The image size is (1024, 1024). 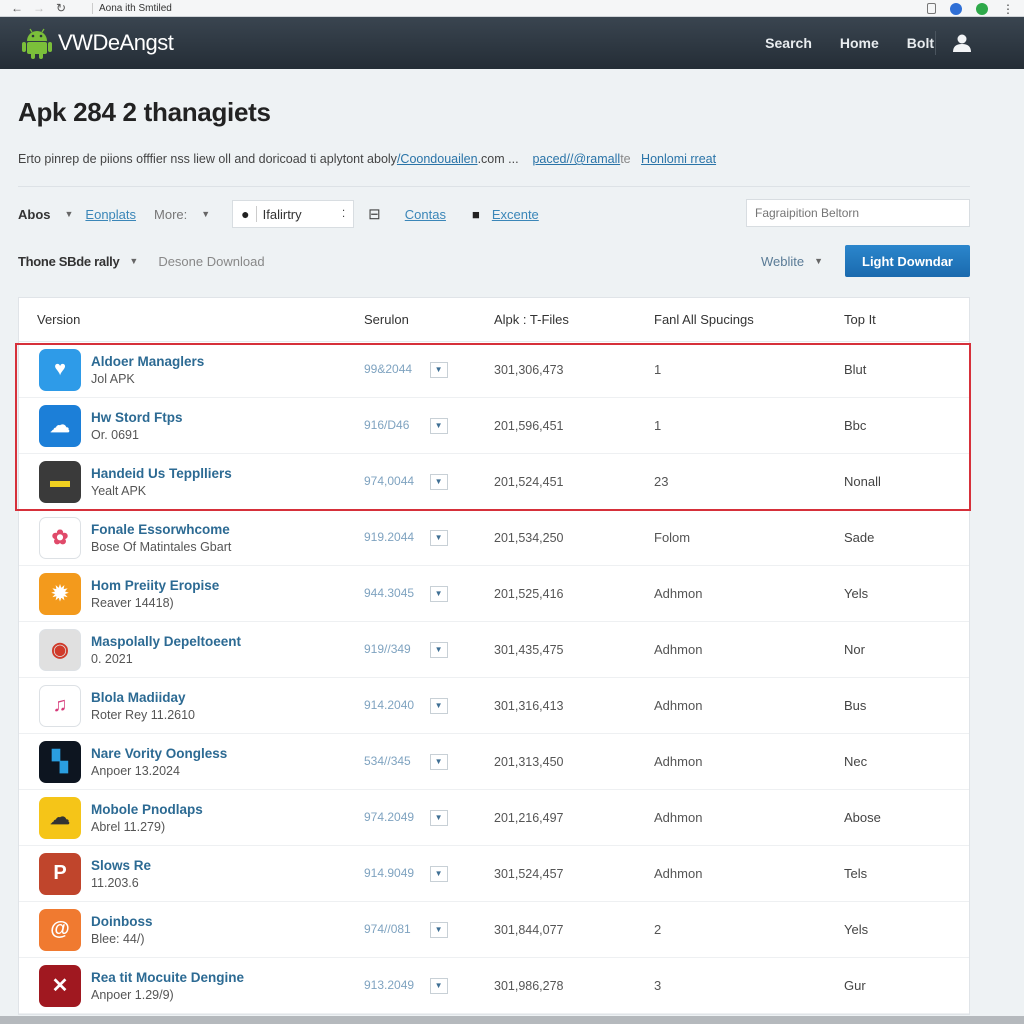 I want to click on filter-dropdown: Thone SBde rally, so click(x=69, y=261).